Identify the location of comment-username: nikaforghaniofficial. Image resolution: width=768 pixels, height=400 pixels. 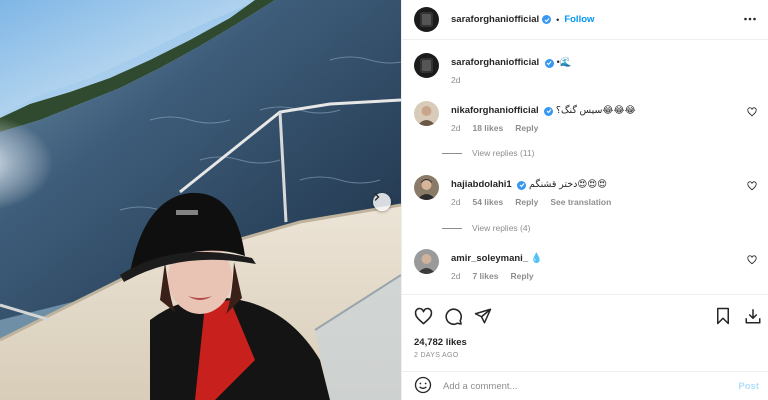
(495, 110).